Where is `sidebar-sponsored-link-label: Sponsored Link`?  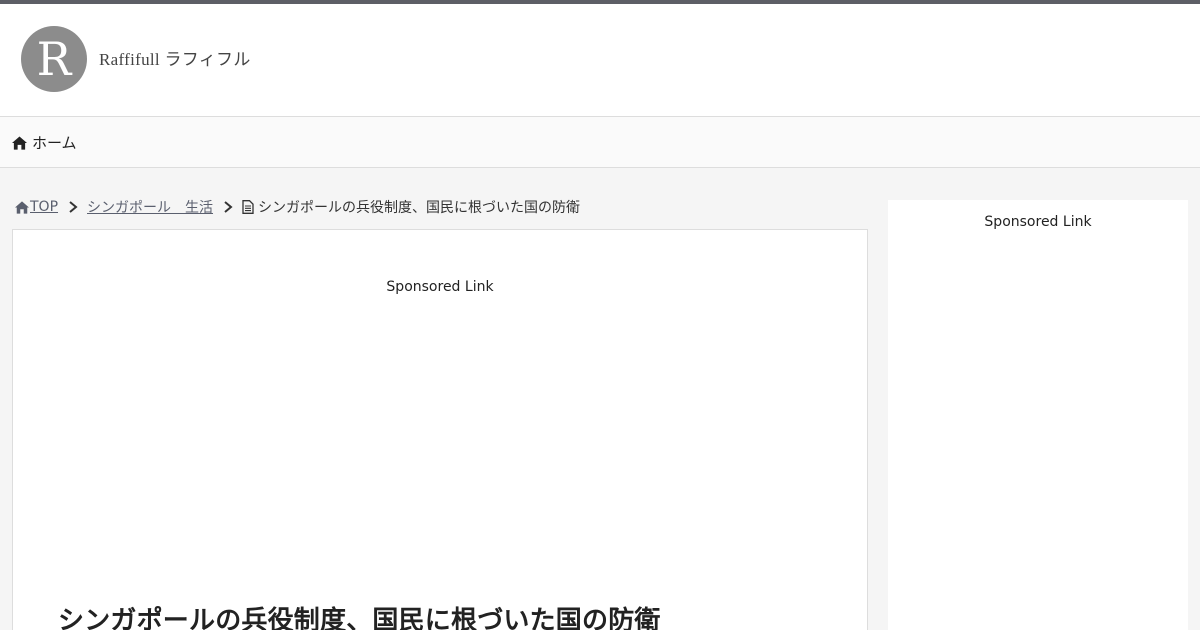
sidebar-sponsored-link-label: Sponsored Link is located at coordinates (1038, 222).